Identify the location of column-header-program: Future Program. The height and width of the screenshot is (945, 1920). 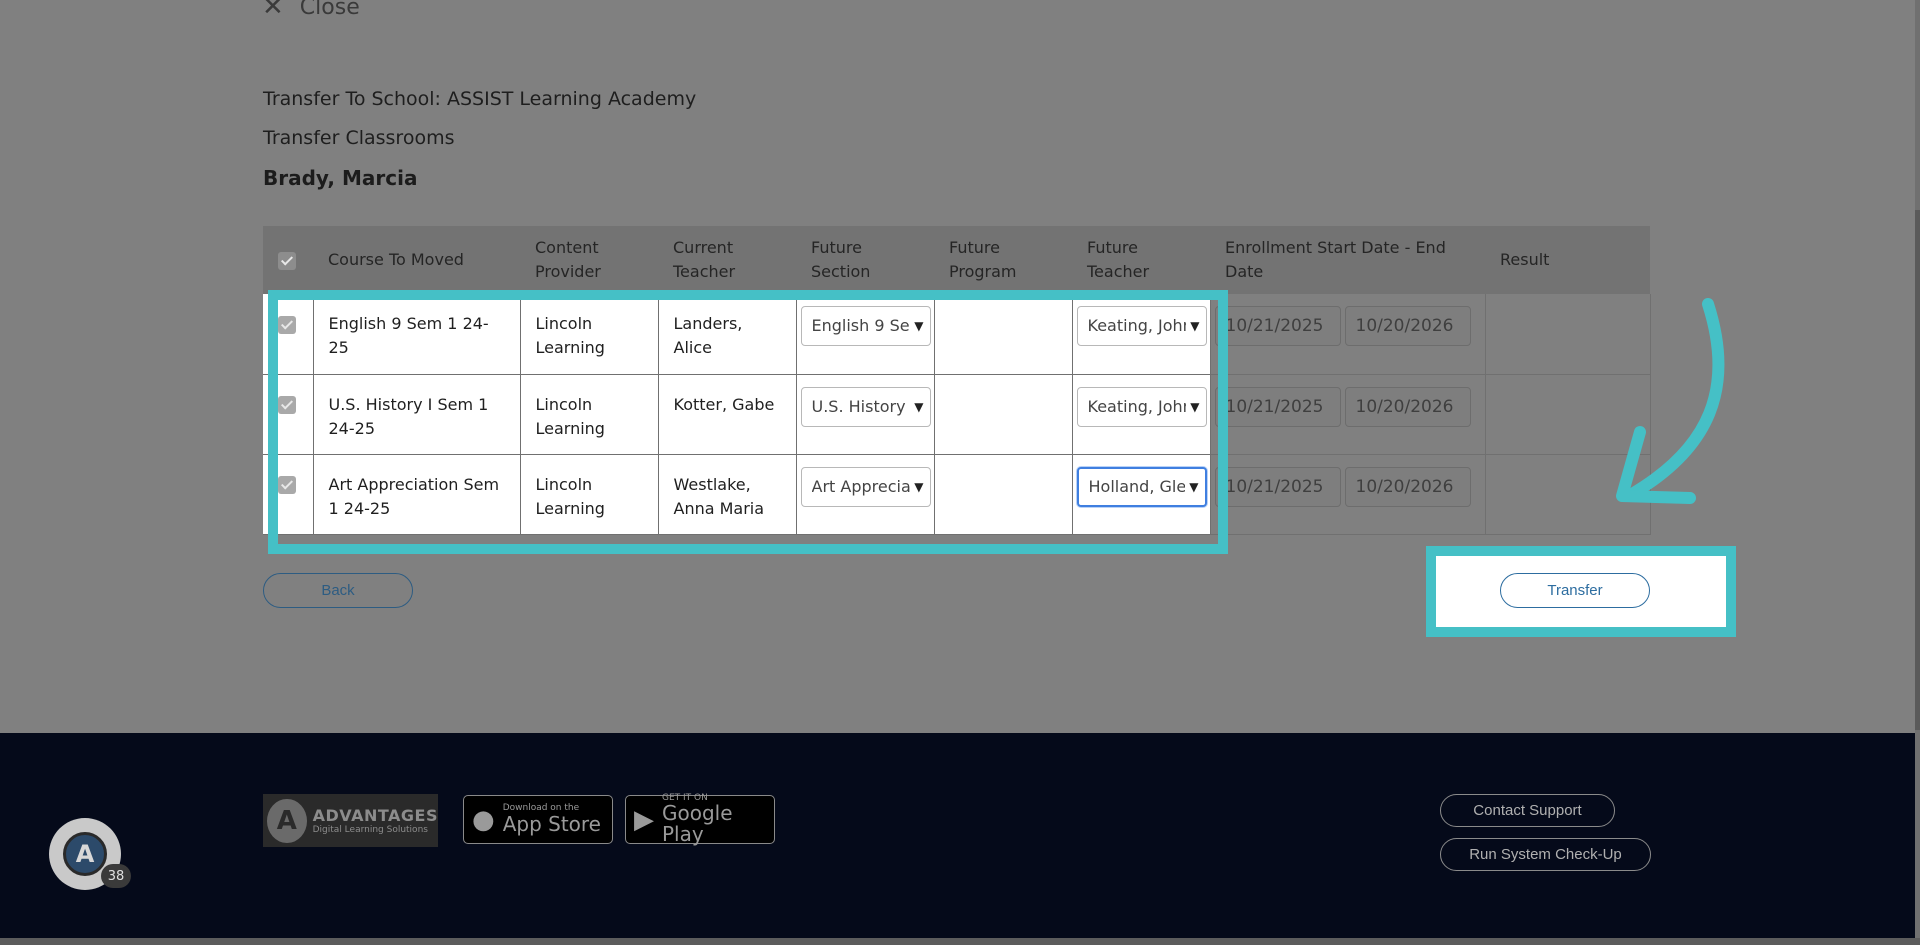
(1003, 260).